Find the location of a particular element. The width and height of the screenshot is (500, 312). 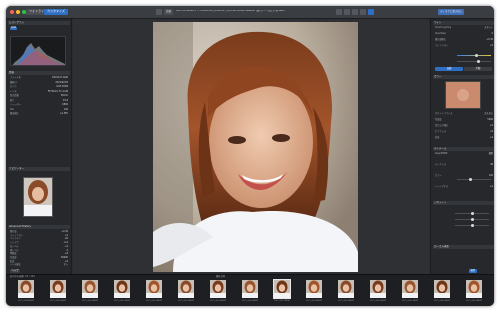

setting-row: シャッター 1/800 is located at coordinates (39, 105).